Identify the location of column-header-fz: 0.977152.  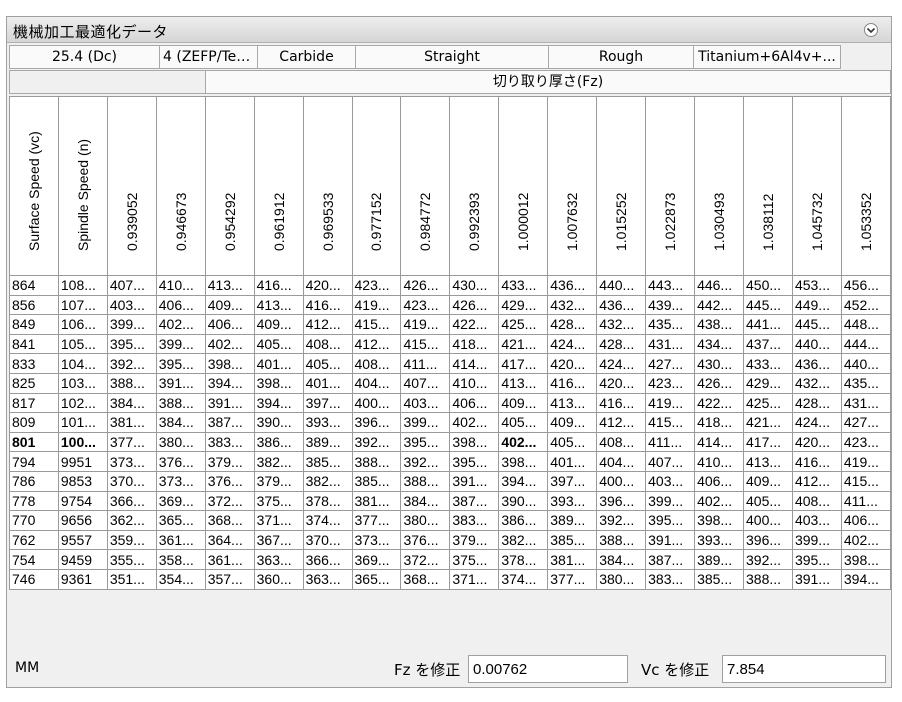
(376, 186).